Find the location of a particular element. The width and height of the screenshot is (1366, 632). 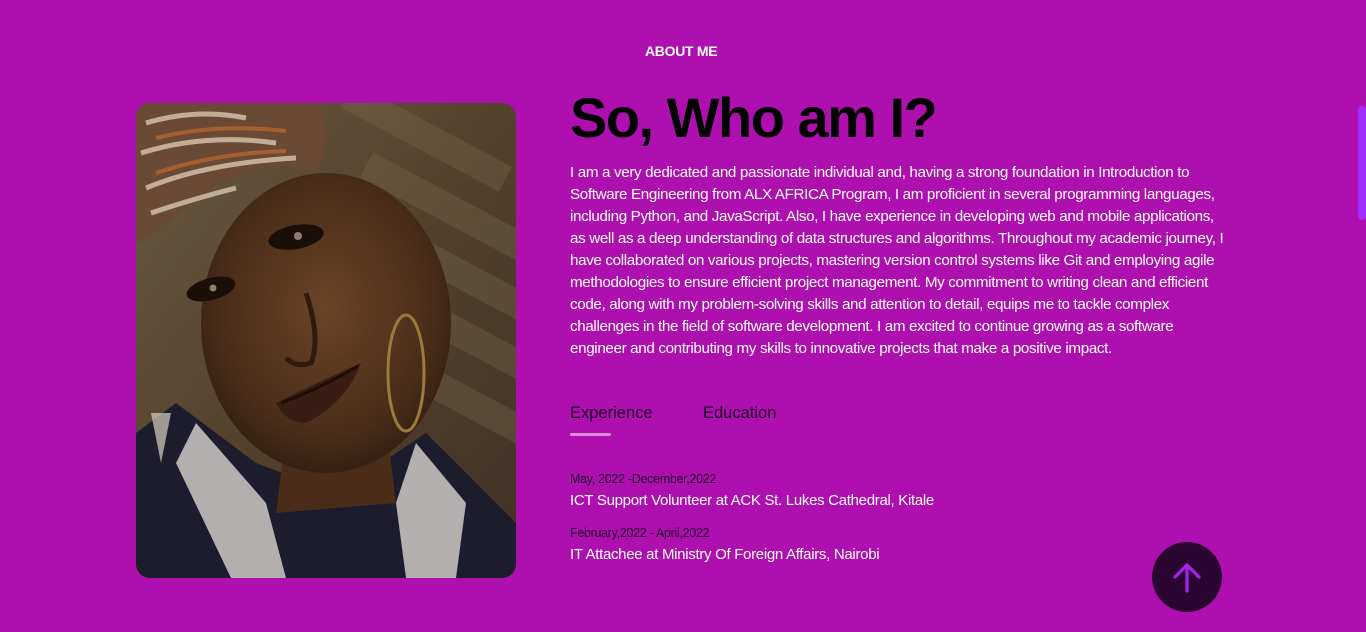

page-title: So, Who am I? is located at coordinates (754, 117).